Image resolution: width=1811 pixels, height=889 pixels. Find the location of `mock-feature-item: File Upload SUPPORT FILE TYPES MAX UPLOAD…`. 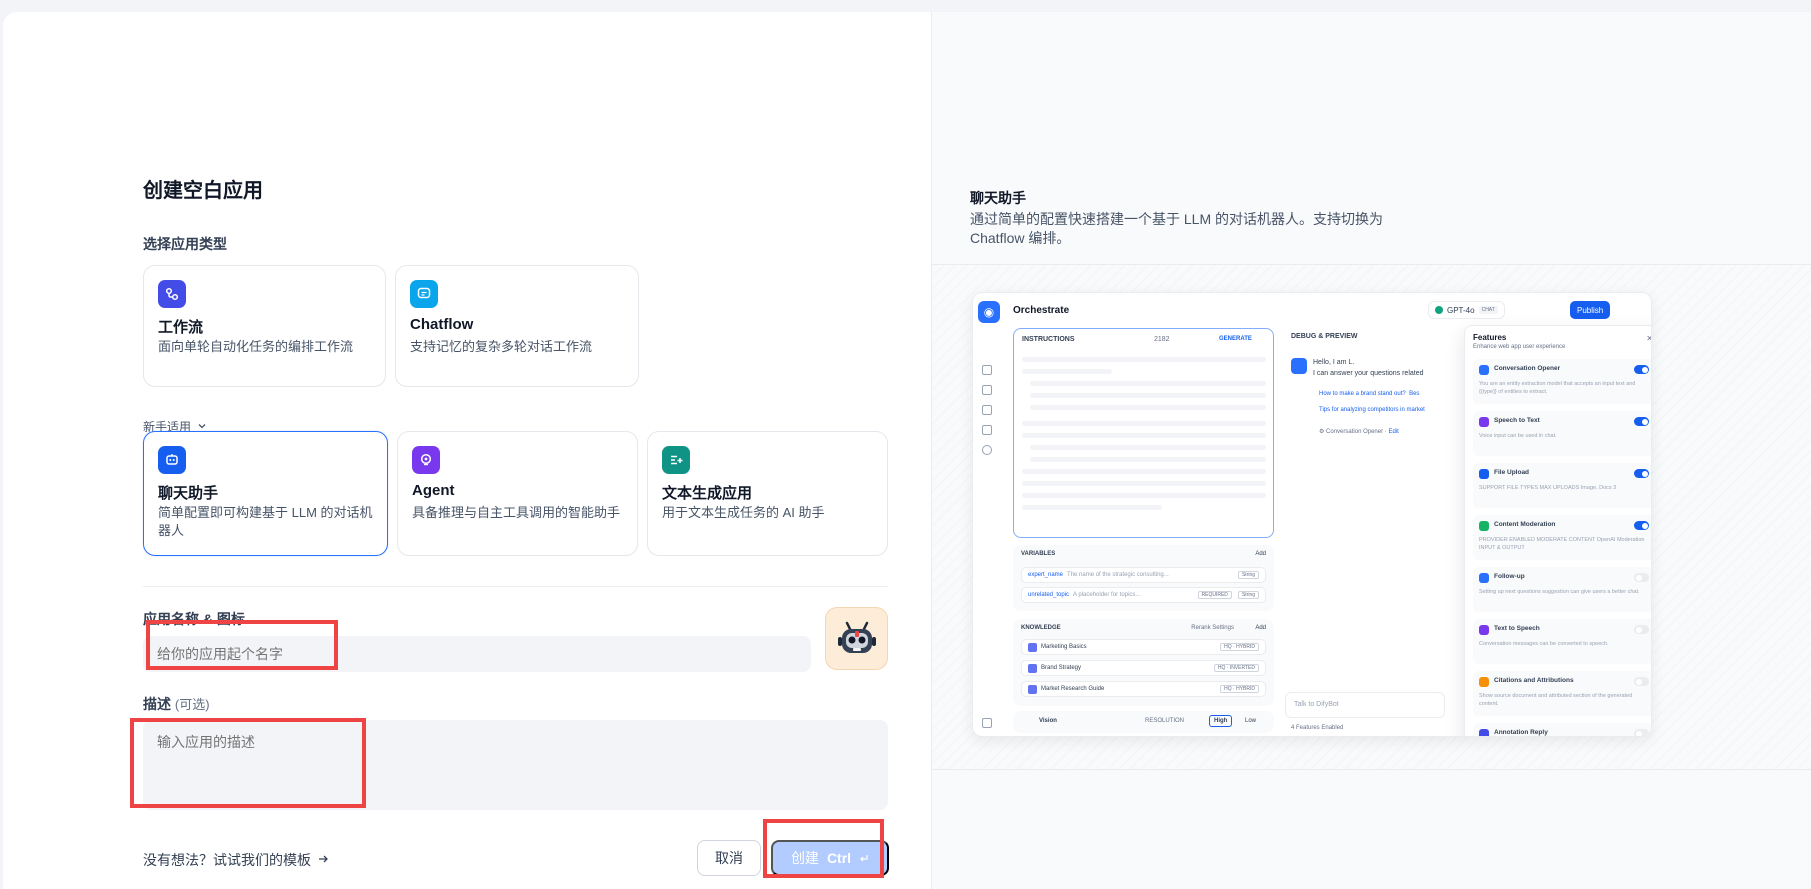

mock-feature-item: File Upload SUPPORT FILE TYPES MAX UPLOAD… is located at coordinates (1562, 485).